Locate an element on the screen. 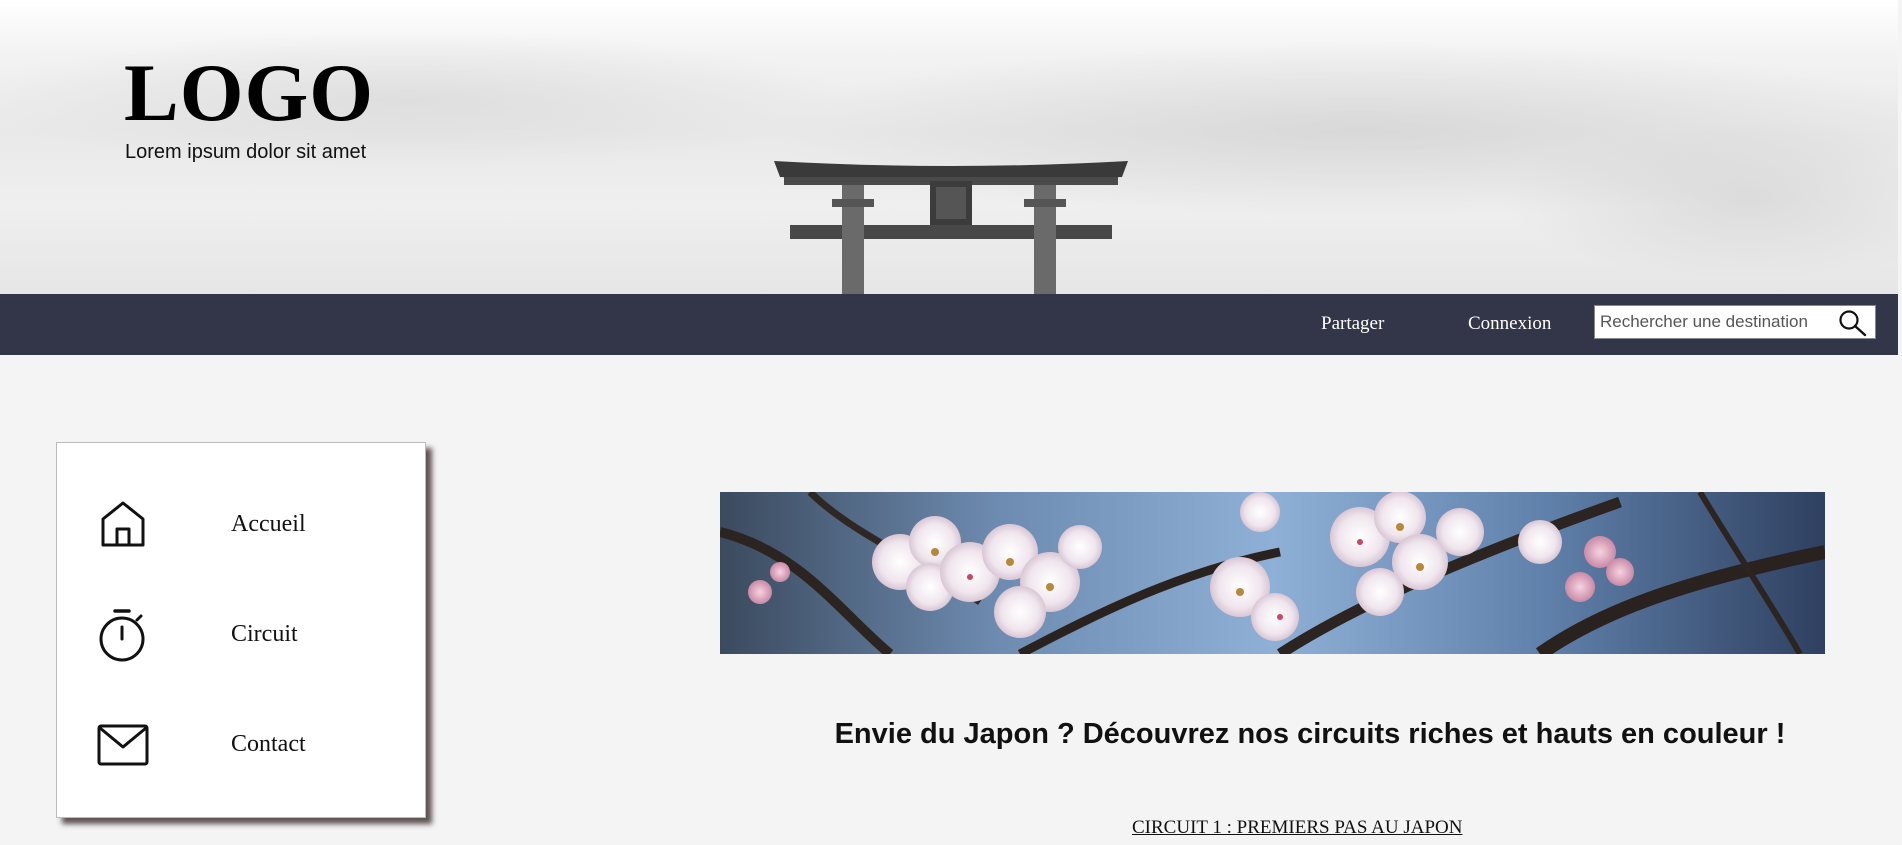  sidebar-item-contact: Contact is located at coordinates (247, 745).